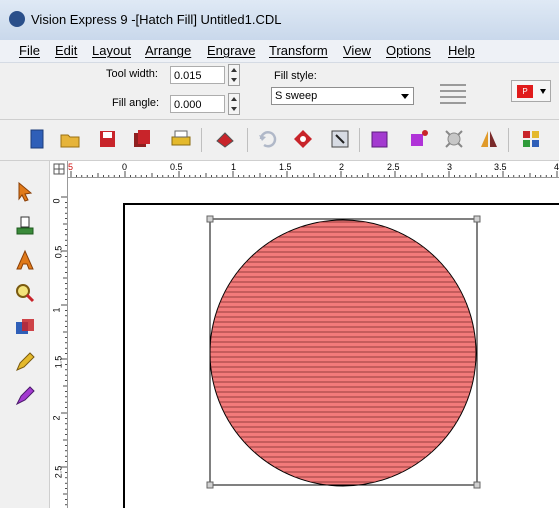  Describe the element at coordinates (231, 50) in the screenshot. I see `menu-engrave: Engrave` at that location.